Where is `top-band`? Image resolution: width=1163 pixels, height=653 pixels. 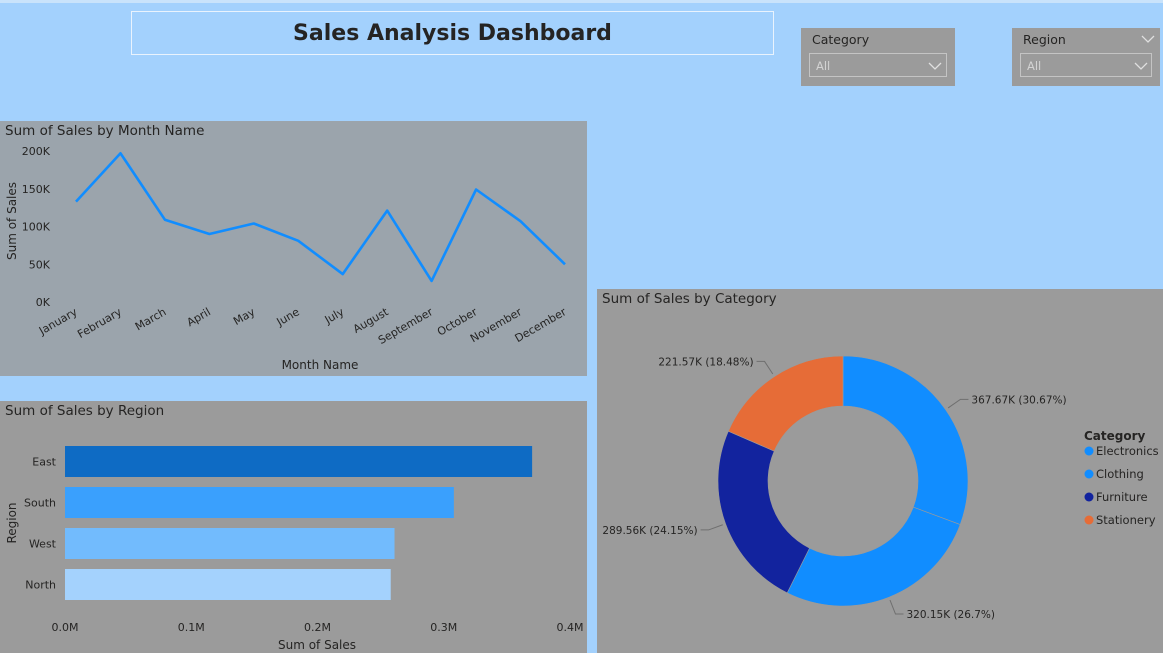 top-band is located at coordinates (581, 1).